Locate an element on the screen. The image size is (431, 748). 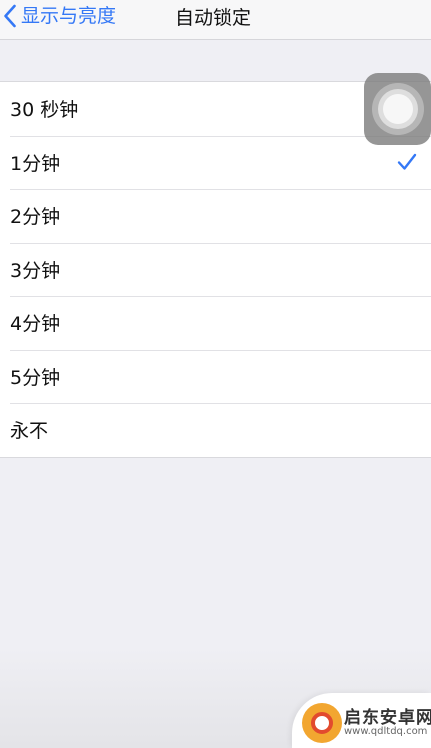
checkmark-icon is located at coordinates (407, 162).